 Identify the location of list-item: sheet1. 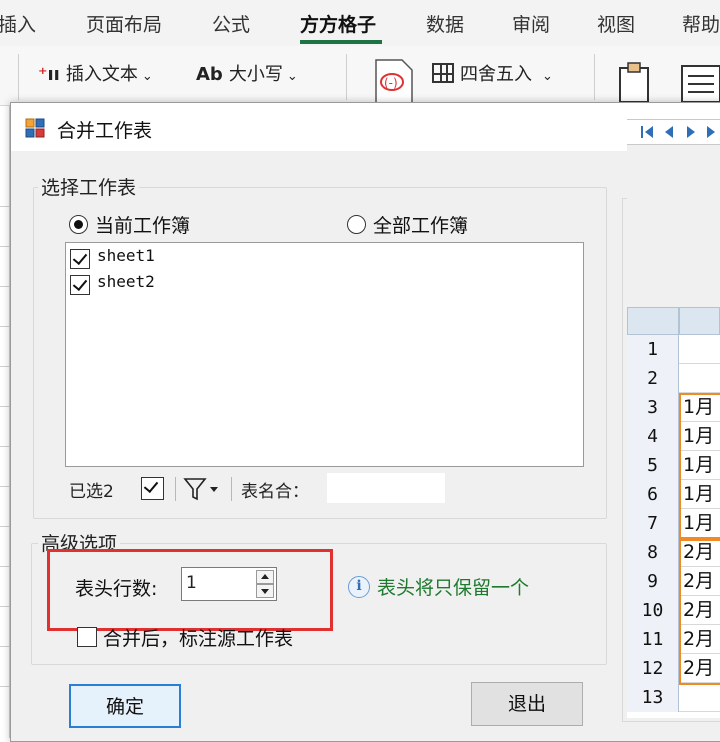
(126, 255).